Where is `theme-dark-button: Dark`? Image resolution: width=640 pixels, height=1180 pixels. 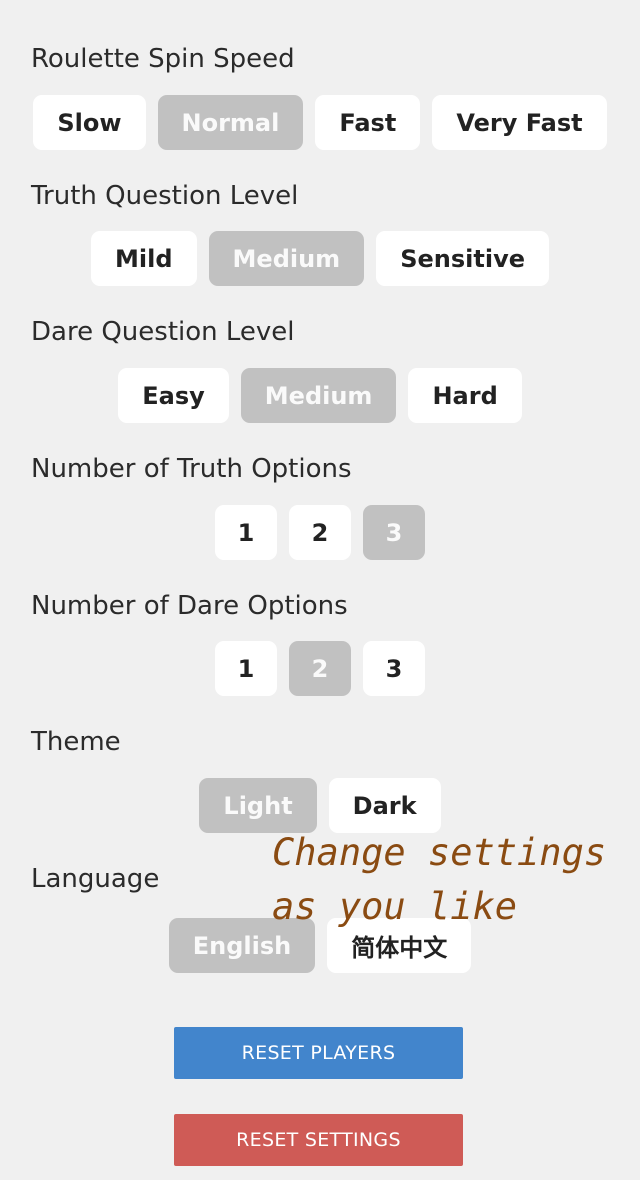 theme-dark-button: Dark is located at coordinates (384, 805).